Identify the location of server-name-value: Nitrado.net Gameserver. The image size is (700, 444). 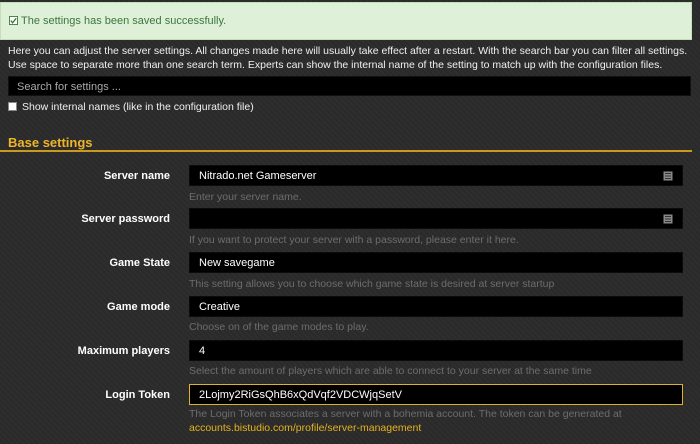
(258, 176).